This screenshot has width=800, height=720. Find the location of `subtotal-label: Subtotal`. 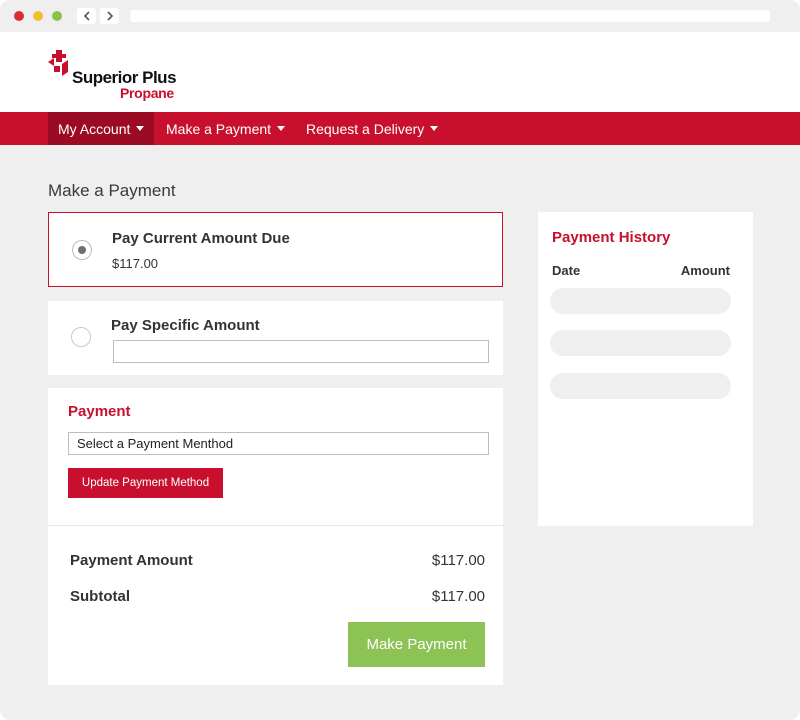

subtotal-label: Subtotal is located at coordinates (100, 596).